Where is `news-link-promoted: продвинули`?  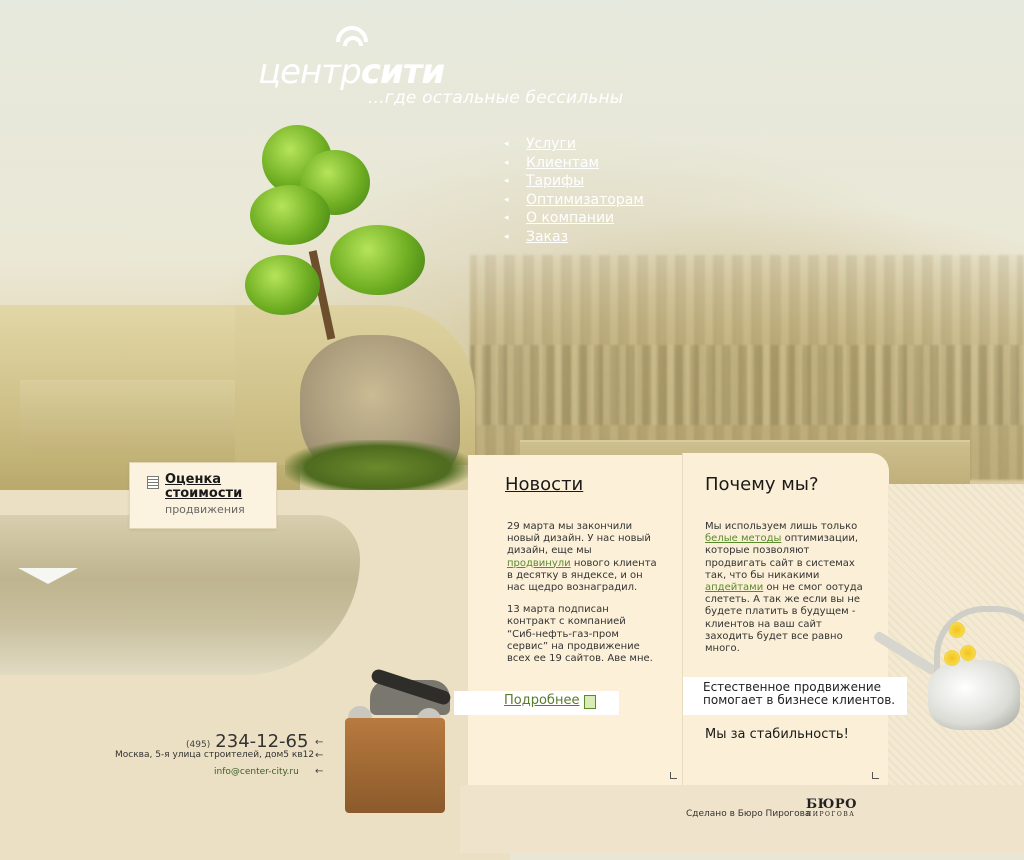
news-link-promoted: продвинули is located at coordinates (539, 563).